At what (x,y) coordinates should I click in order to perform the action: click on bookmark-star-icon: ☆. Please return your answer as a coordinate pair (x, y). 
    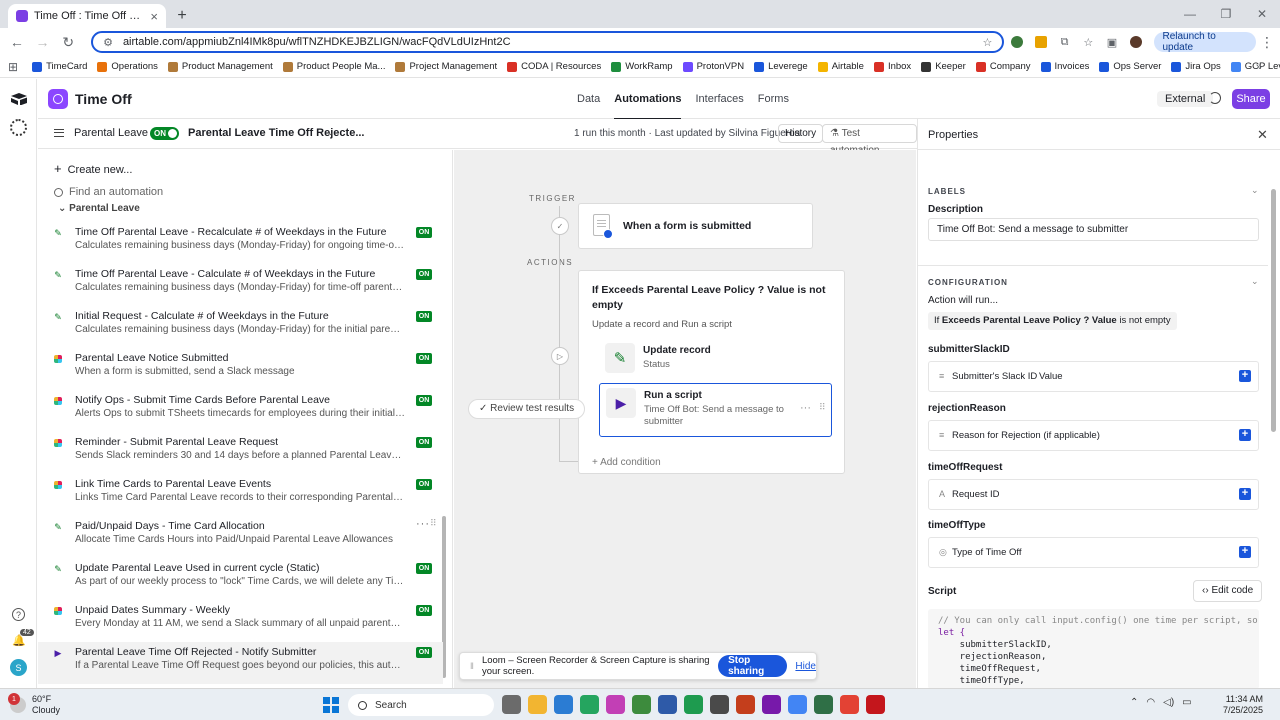
    Looking at the image, I should click on (987, 42).